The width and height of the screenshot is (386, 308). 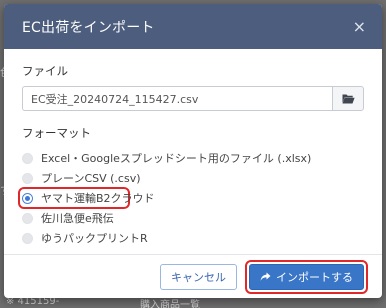 I want to click on file-picker, so click(x=193, y=98).